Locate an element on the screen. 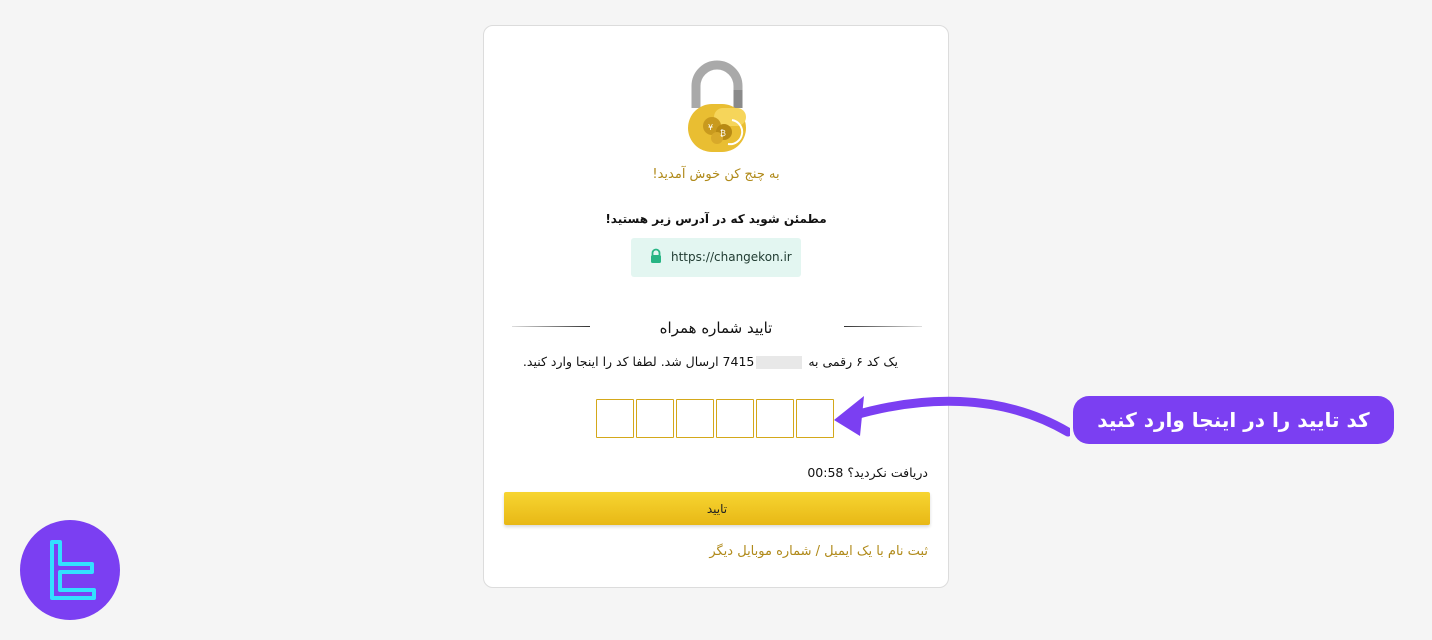 This screenshot has width=1432, height=640. otp-input-group is located at coordinates (716, 418).